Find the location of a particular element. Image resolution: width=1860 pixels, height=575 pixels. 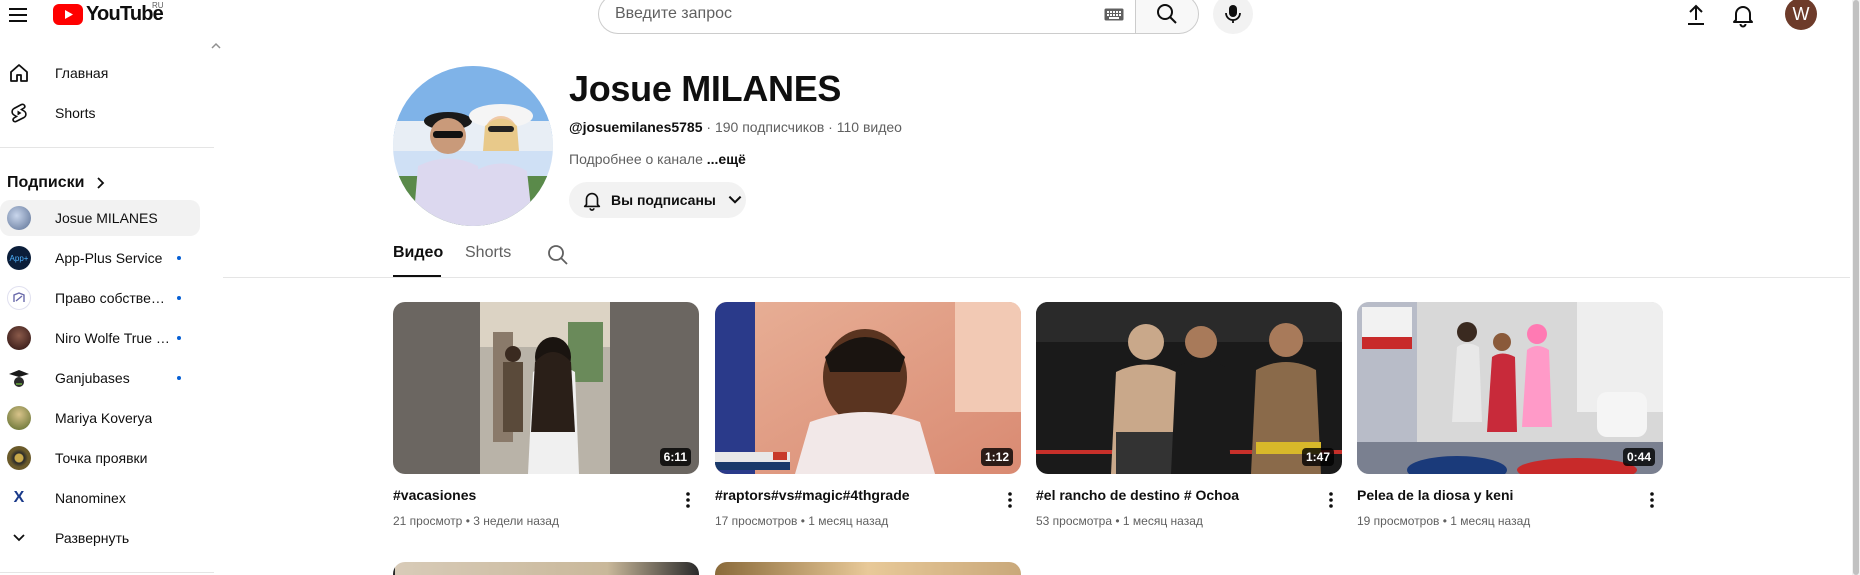

video-title: #raptors#vs#magic#4thgrade is located at coordinates (850, 495).